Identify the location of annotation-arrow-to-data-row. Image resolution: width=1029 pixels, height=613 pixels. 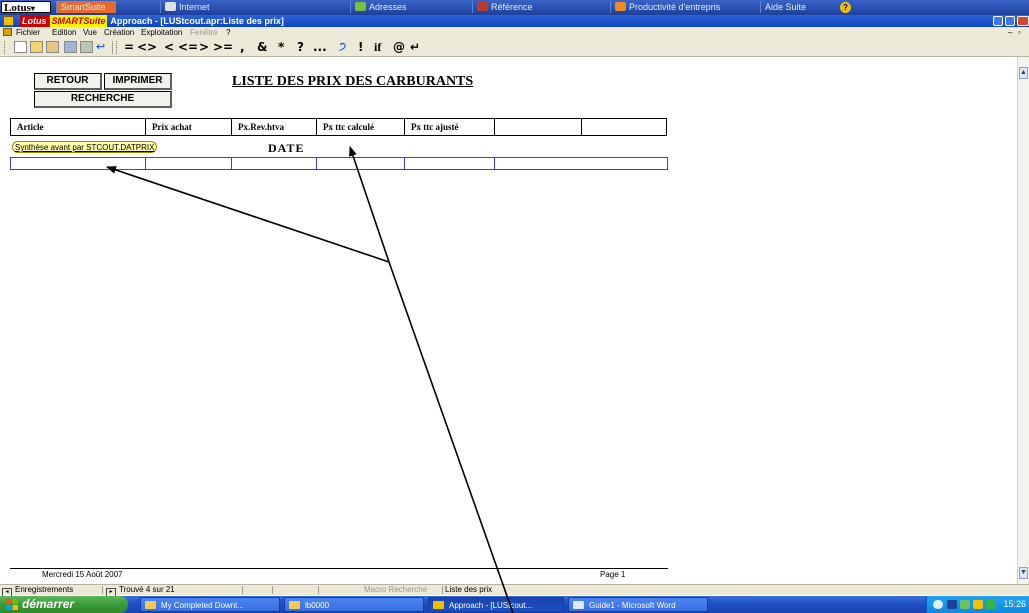
(248, 214).